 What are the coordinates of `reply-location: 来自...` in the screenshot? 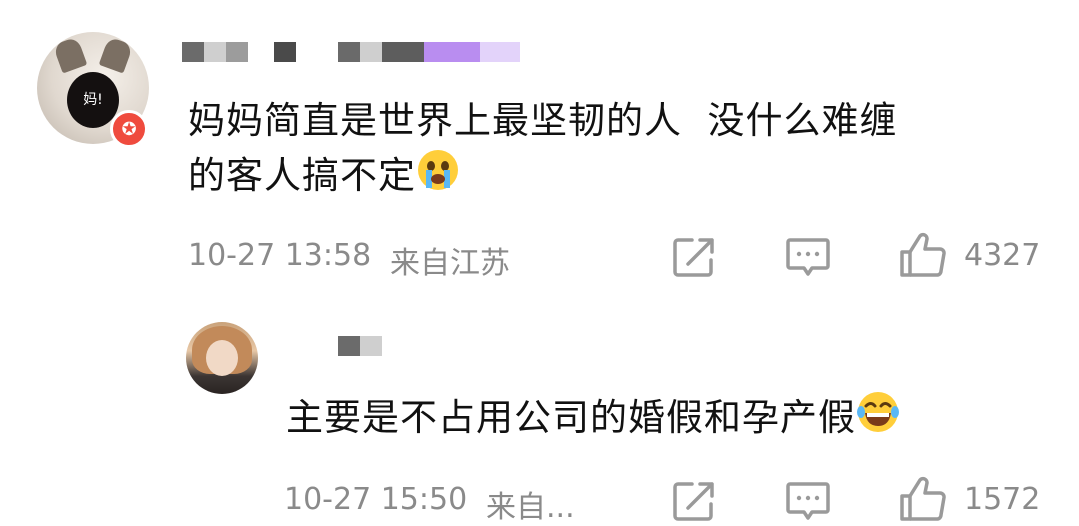 It's located at (530, 507).